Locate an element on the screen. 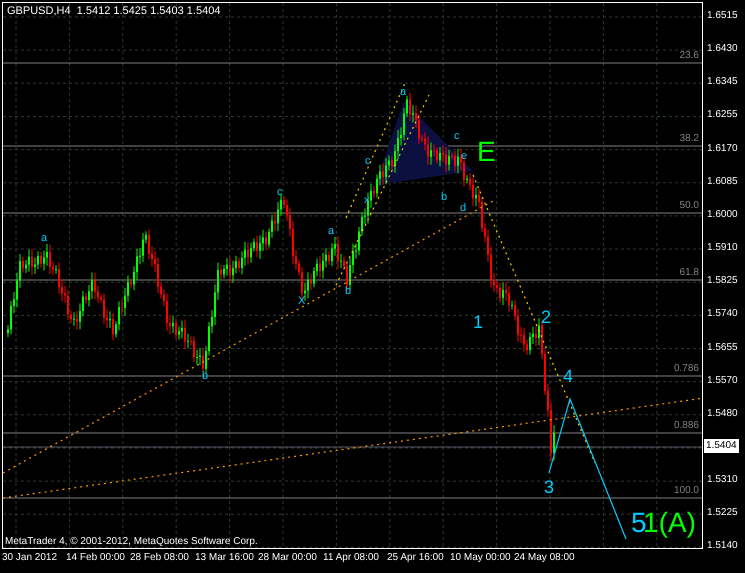 This screenshot has height=573, width=745. price-axis-label: 1.5910 is located at coordinates (722, 248).